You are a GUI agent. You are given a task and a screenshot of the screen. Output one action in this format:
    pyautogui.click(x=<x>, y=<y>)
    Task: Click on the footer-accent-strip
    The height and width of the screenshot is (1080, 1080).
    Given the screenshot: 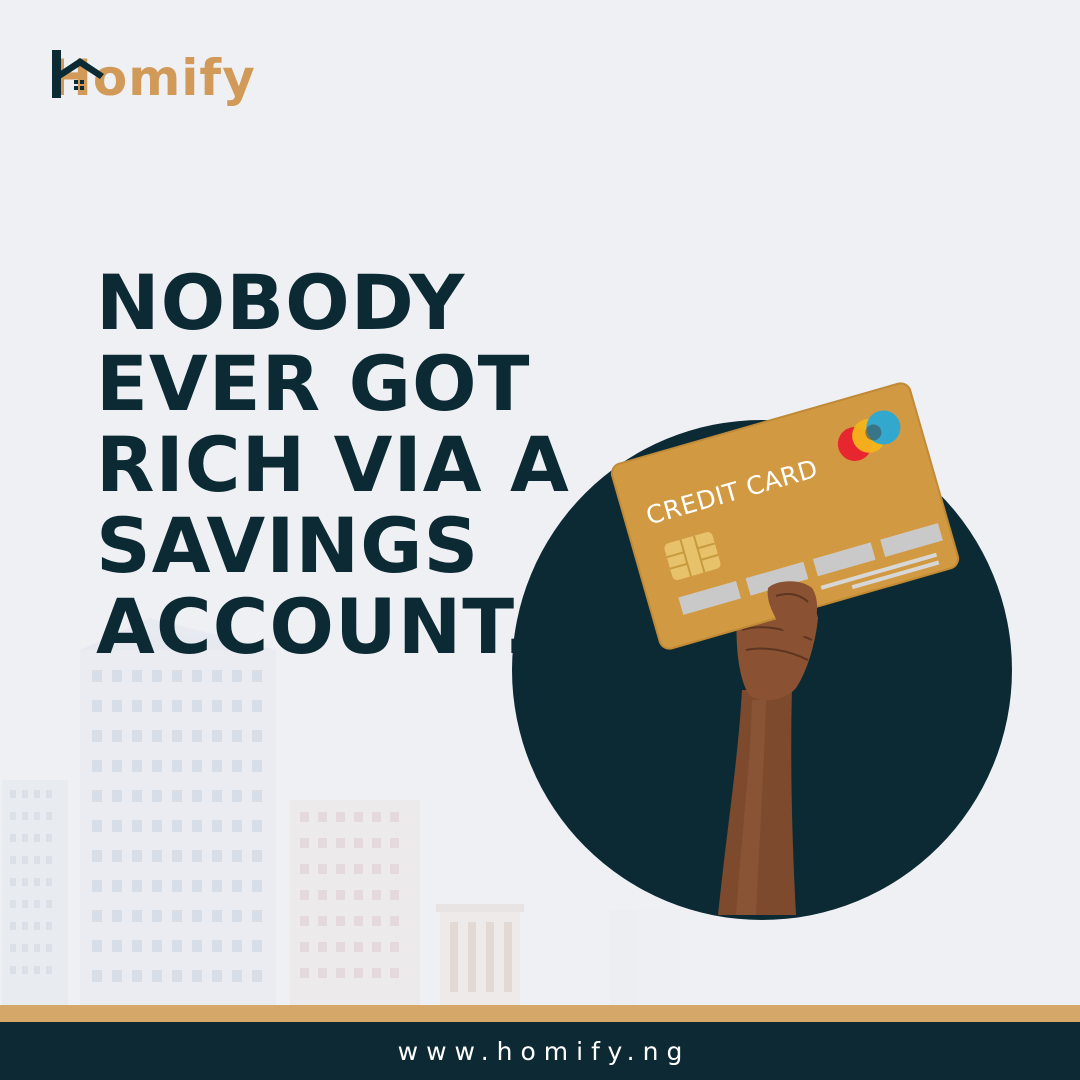 What is the action you would take?
    pyautogui.click(x=540, y=1013)
    